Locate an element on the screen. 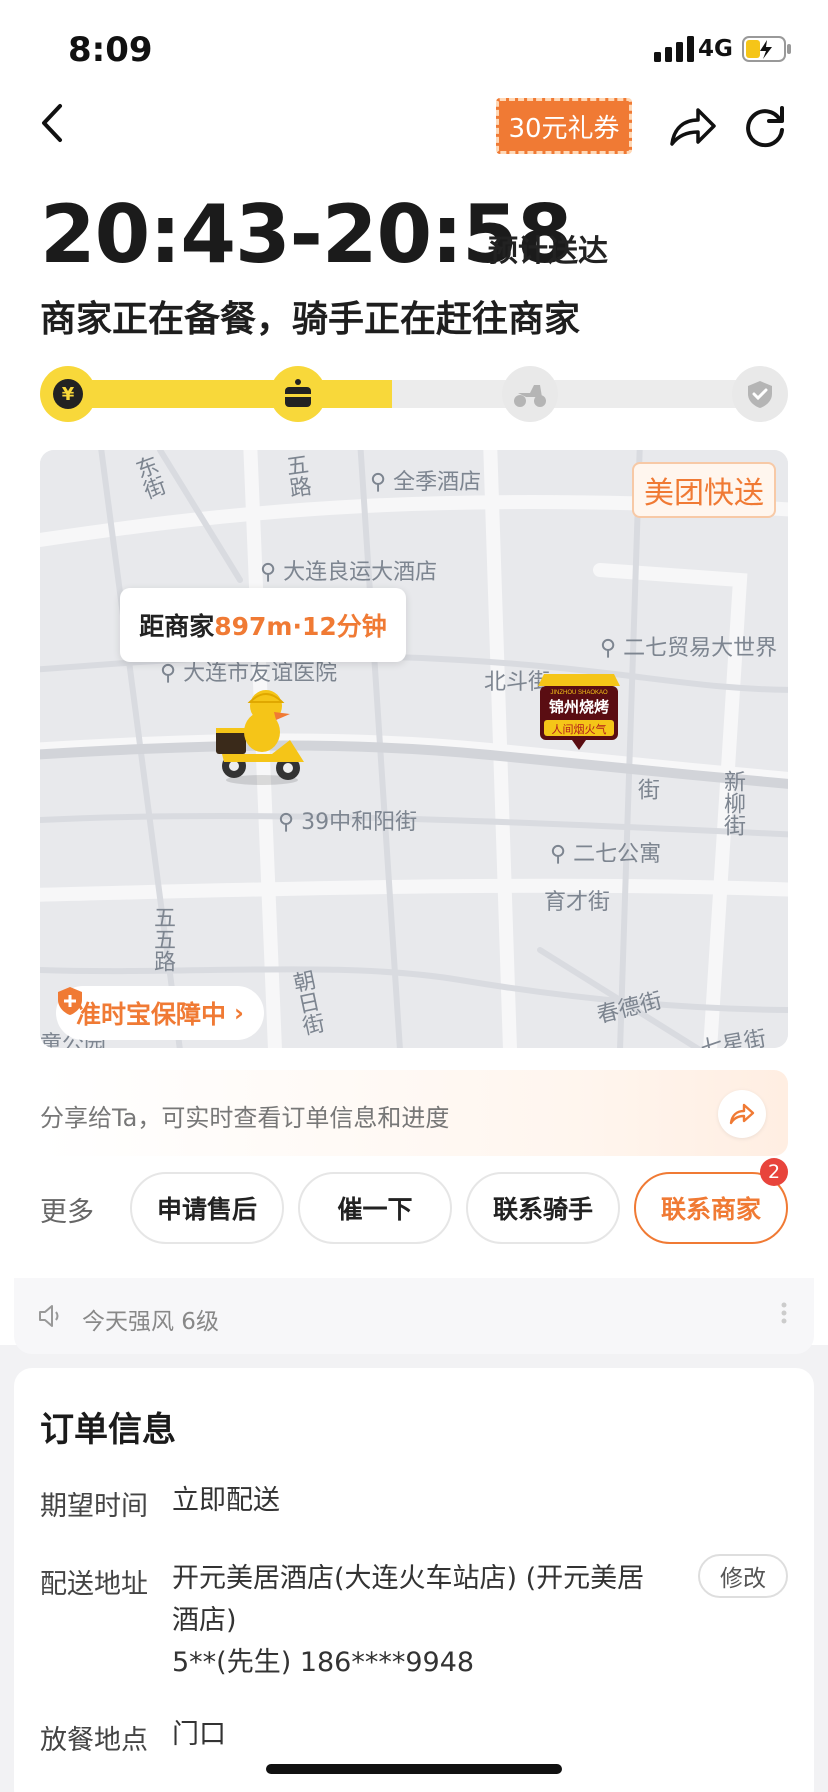  store-sign-main: 锦州烧烤 is located at coordinates (579, 707).